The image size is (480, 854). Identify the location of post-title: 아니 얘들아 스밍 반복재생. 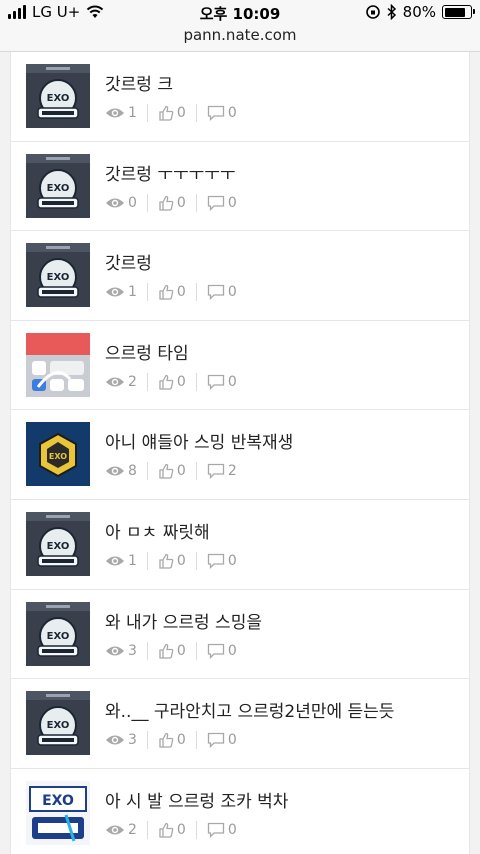
(199, 440).